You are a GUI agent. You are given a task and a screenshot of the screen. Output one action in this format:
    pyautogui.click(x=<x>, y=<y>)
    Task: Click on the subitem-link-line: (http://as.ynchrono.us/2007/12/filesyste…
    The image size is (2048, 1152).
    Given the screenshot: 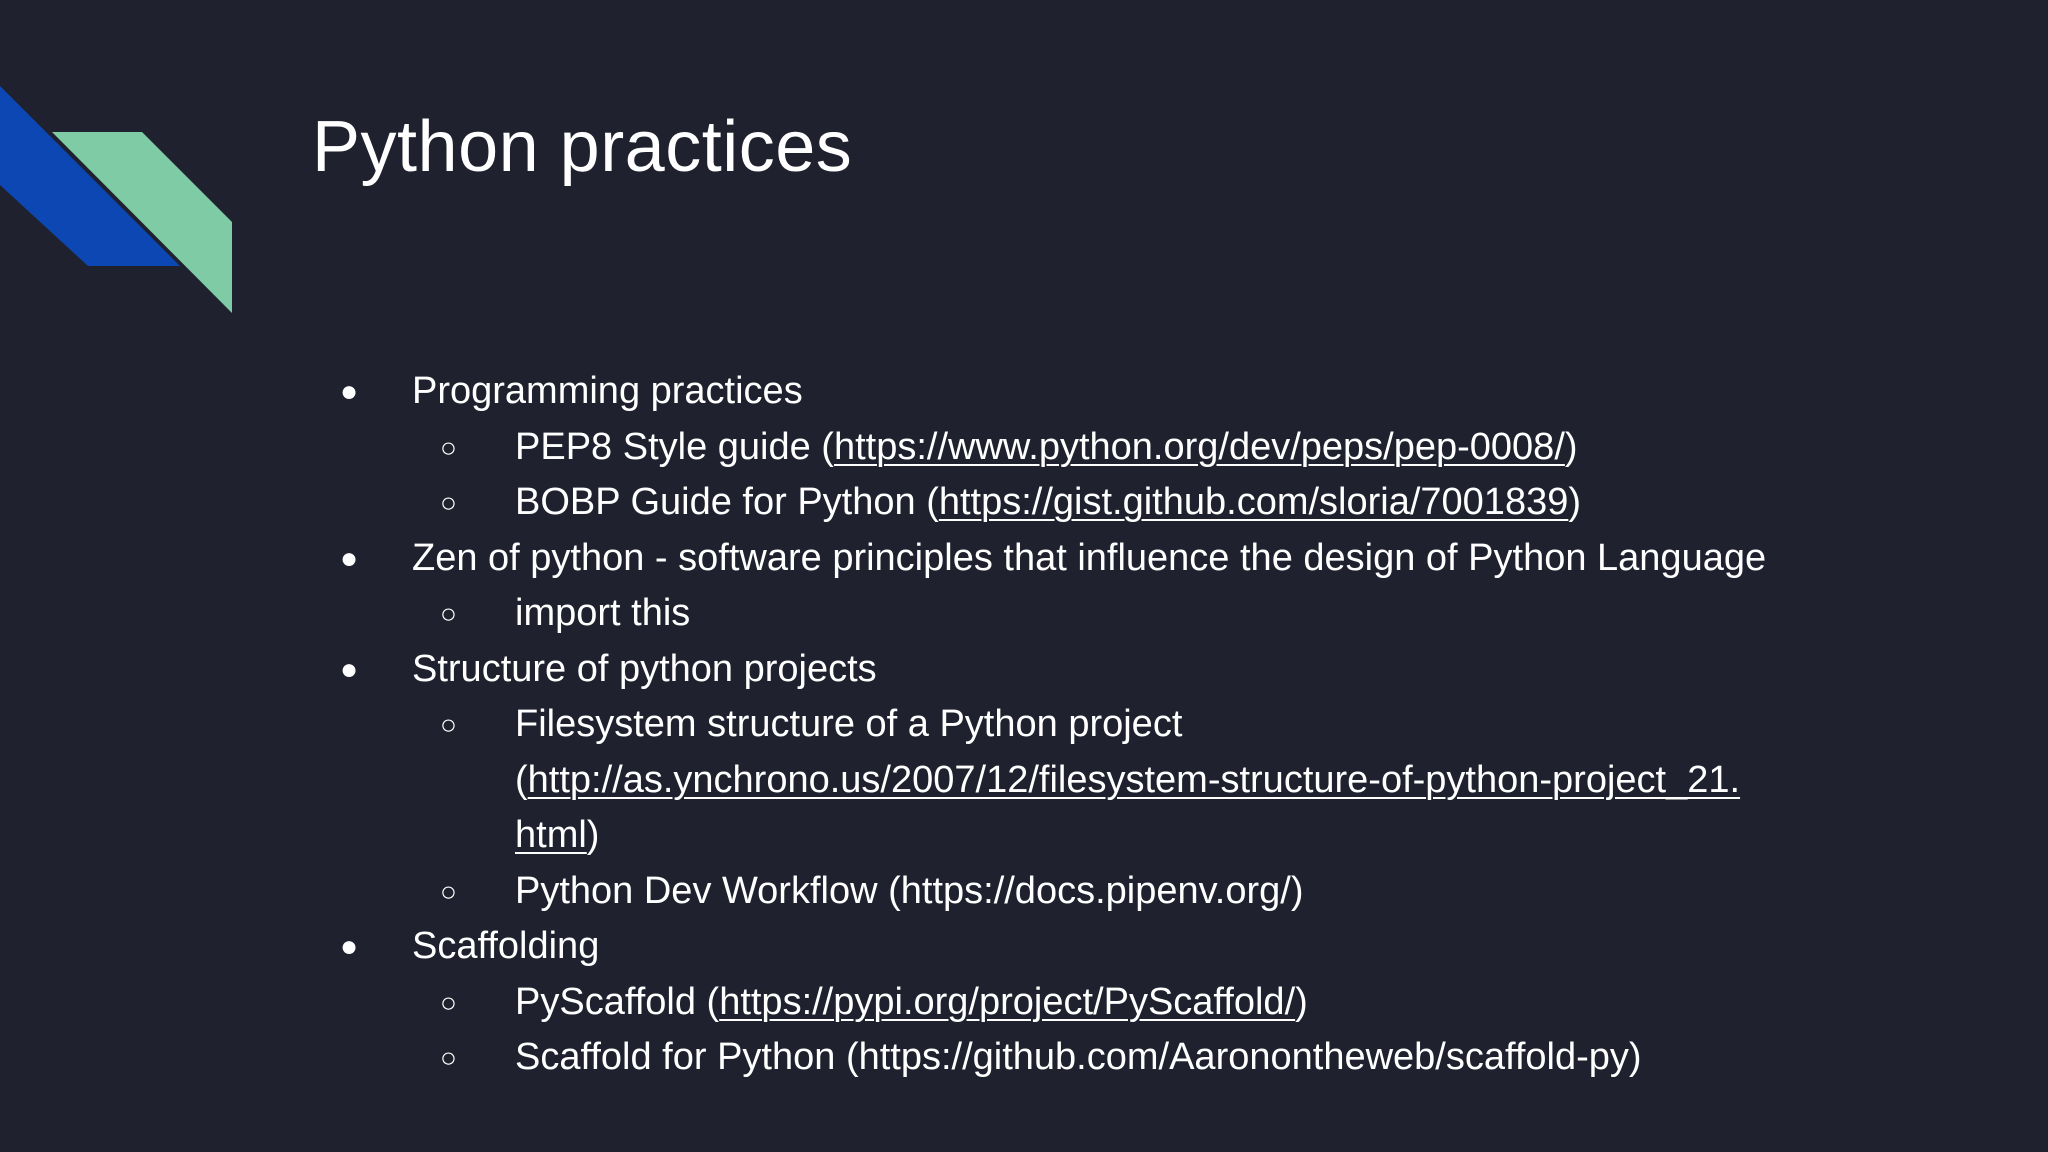 What is the action you would take?
    pyautogui.click(x=1202, y=781)
    